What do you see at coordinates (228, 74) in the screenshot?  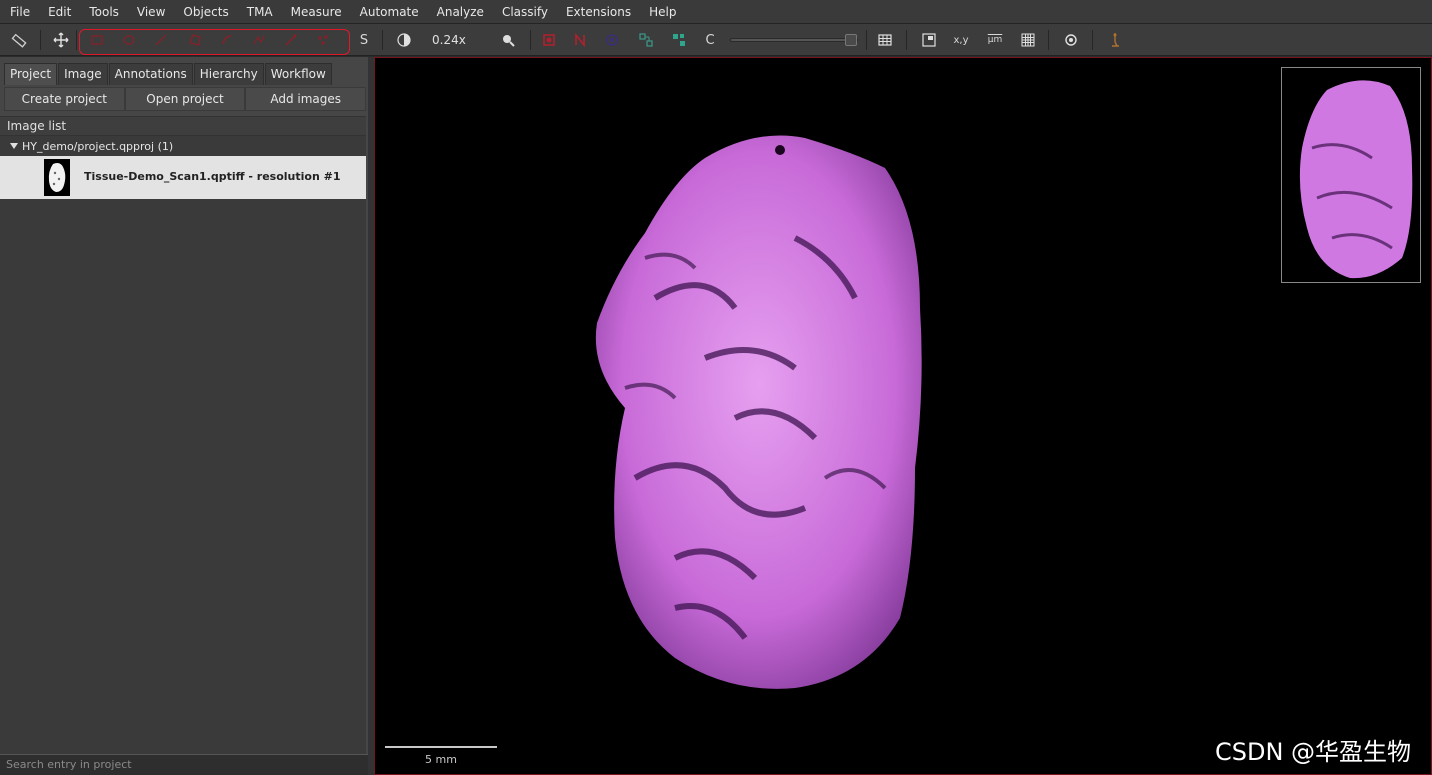 I see `tab-hierarchy: Hierarchy` at bounding box center [228, 74].